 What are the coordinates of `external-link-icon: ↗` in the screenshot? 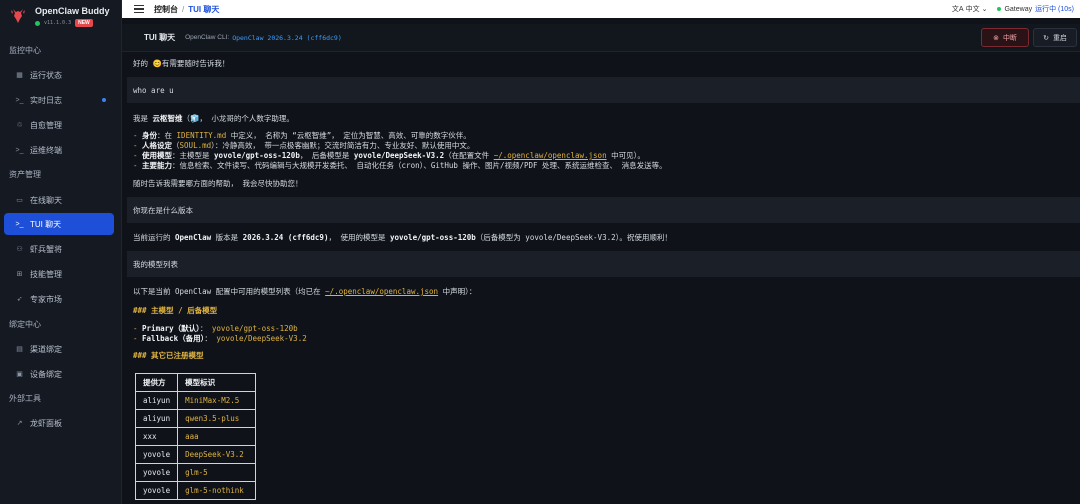 It's located at (19, 423).